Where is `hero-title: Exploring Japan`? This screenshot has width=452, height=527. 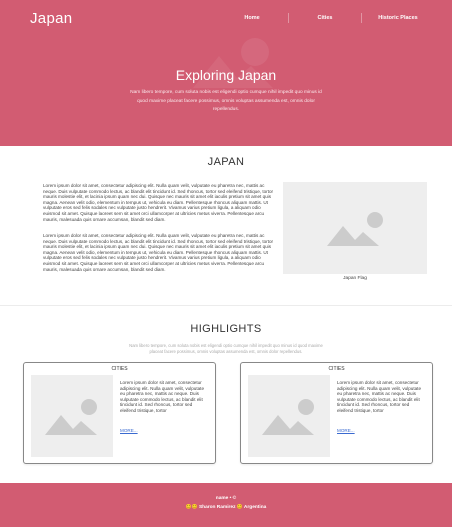 hero-title: Exploring Japan is located at coordinates (226, 75).